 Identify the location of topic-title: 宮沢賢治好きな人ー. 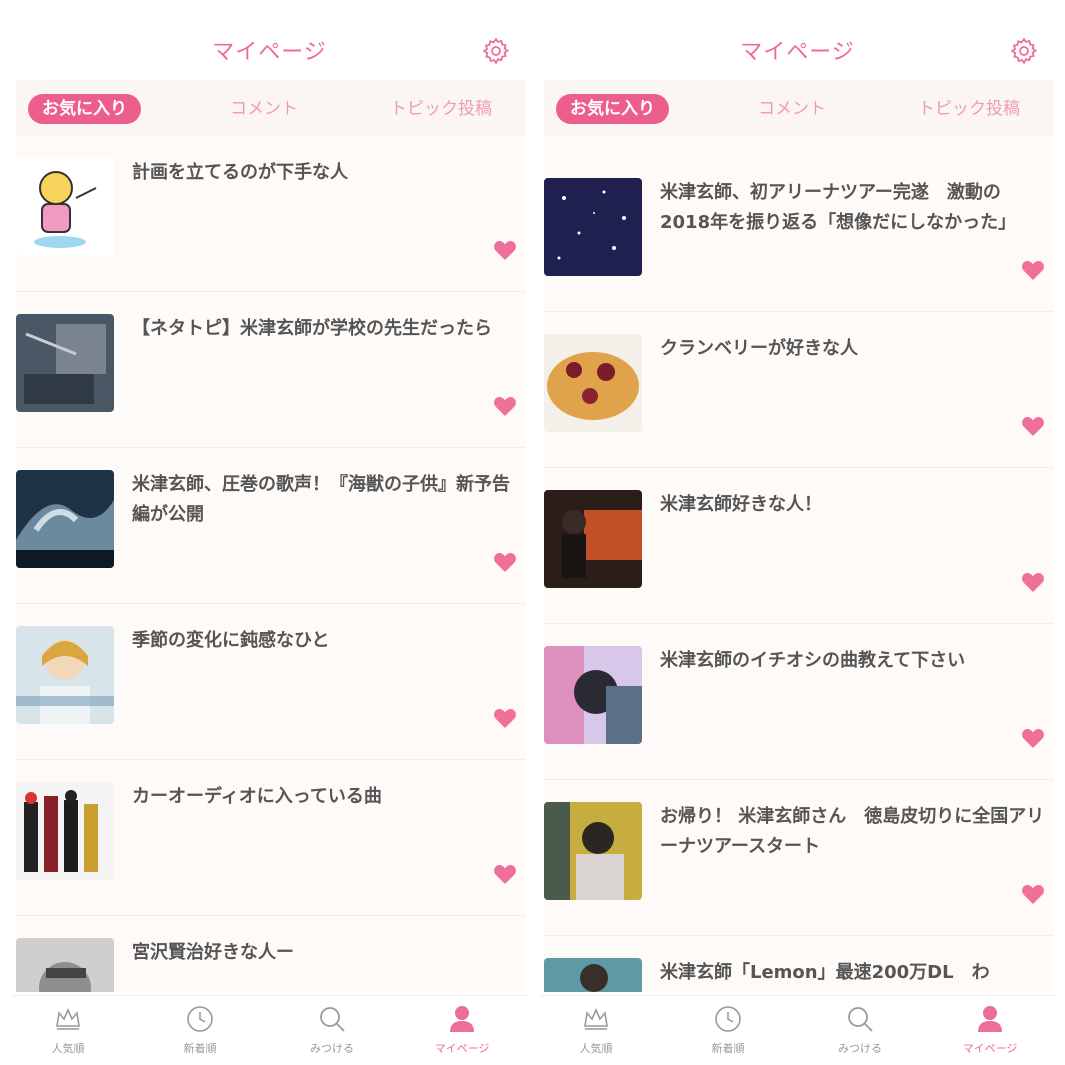
(213, 952).